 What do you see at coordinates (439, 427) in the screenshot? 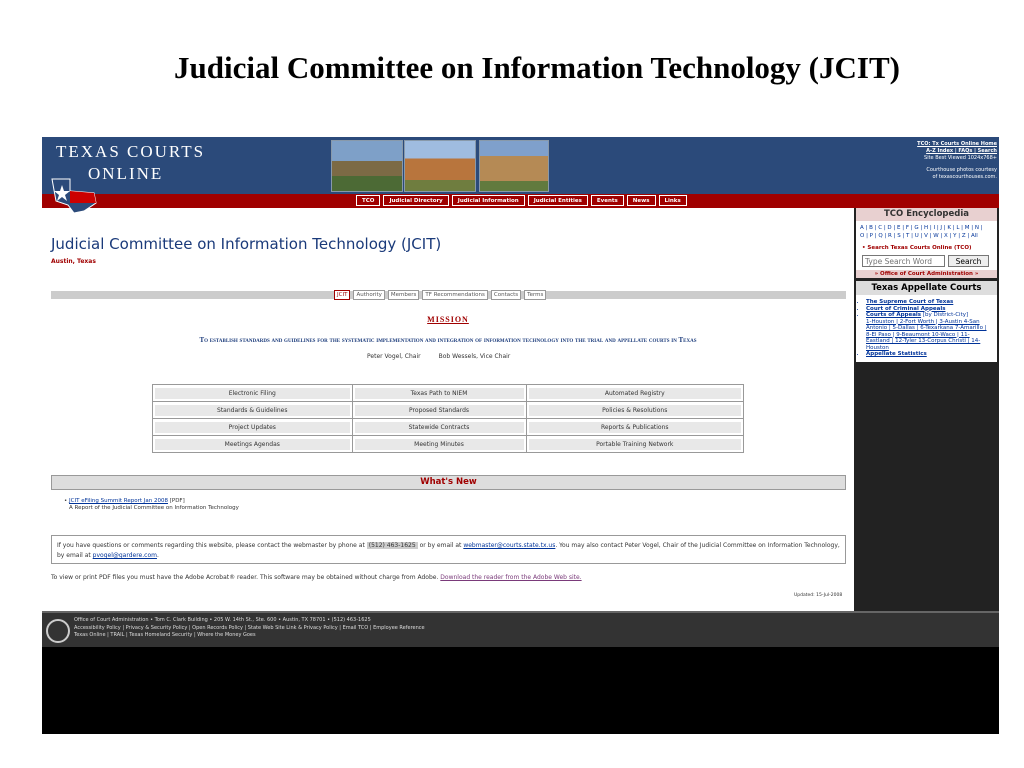
I see `statewide-contracts-link: Statewide Contracts` at bounding box center [439, 427].